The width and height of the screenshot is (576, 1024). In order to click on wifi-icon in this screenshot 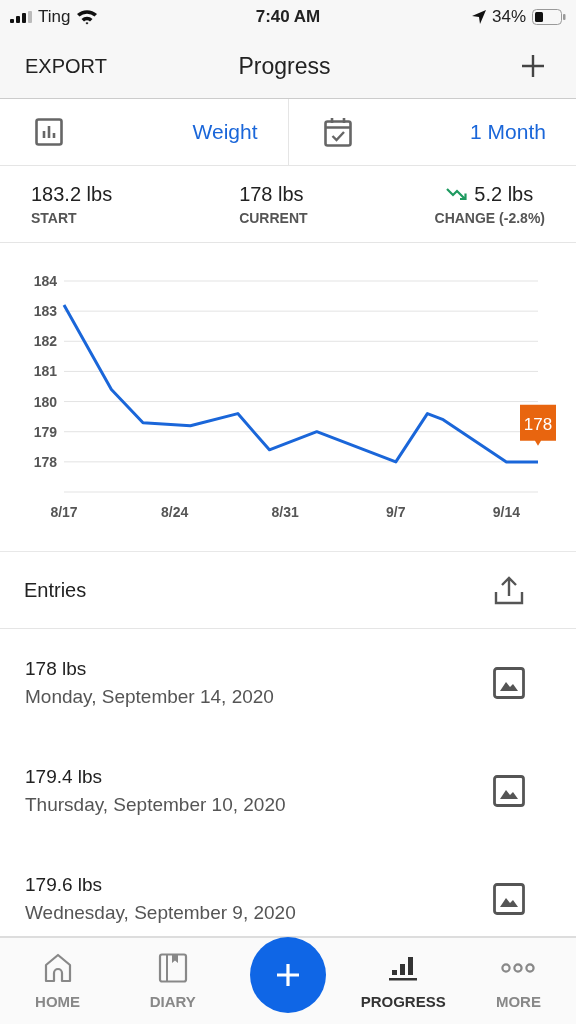, I will do `click(87, 17)`.